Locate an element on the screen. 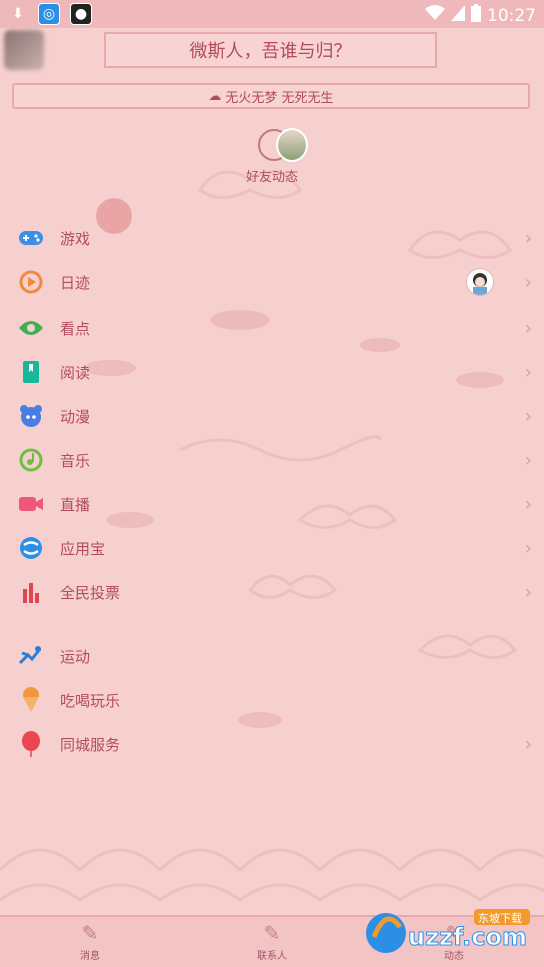  menu-label: 直播 is located at coordinates (75, 504).